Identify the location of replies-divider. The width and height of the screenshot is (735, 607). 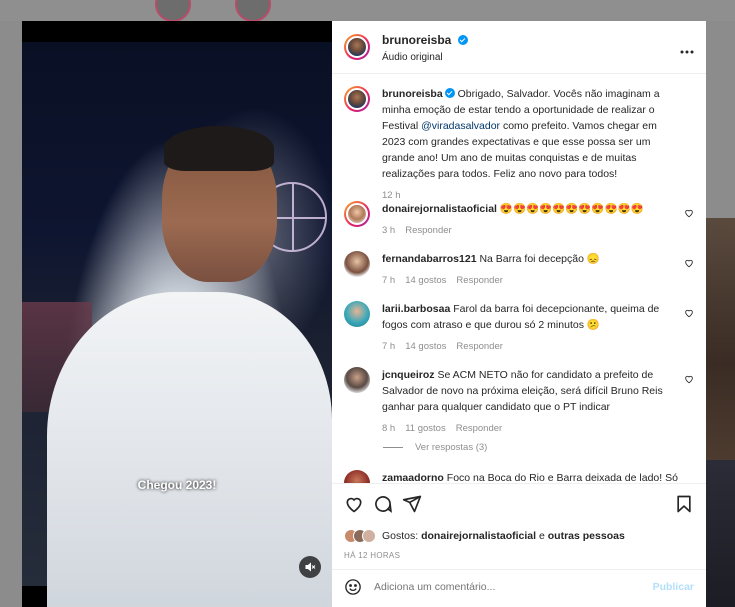
(393, 447).